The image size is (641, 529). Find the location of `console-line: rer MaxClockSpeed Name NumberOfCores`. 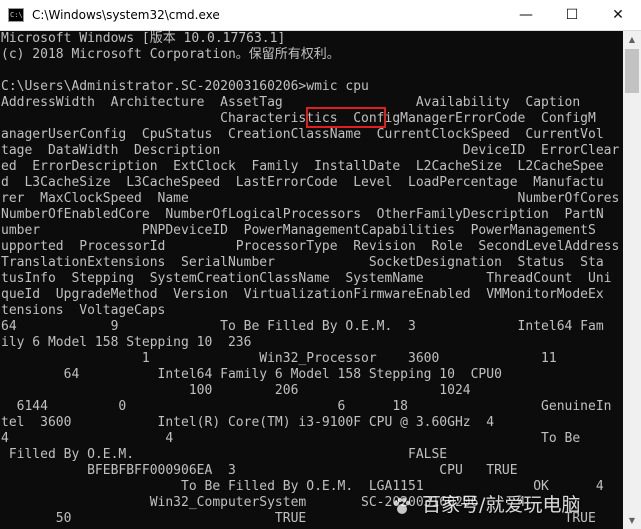

console-line: rer MaxClockSpeed Name NumberOfCores is located at coordinates (310, 198).